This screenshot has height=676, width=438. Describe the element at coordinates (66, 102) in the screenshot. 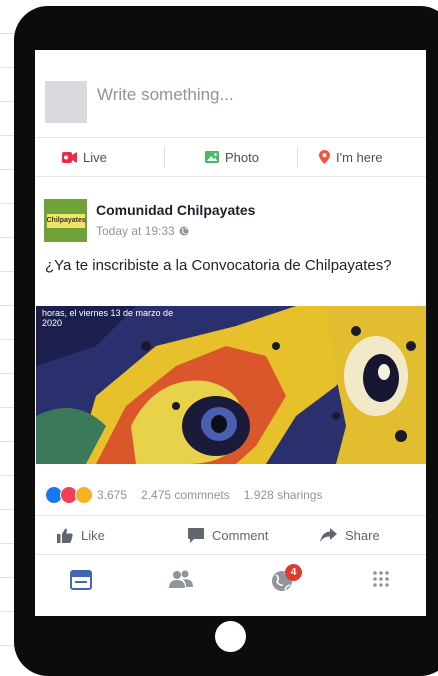

I see `user-avatar` at that location.